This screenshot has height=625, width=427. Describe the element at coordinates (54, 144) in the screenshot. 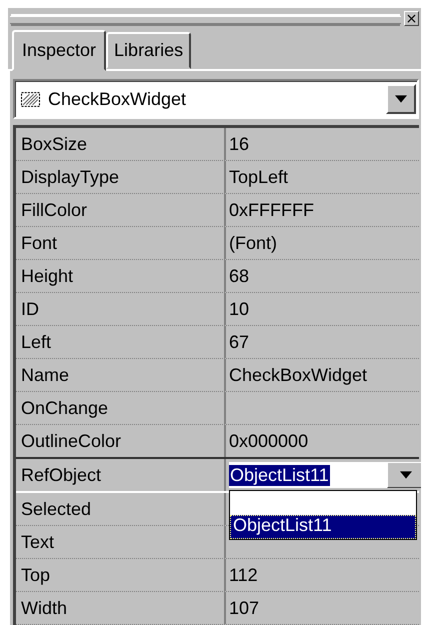

I see `property-name: BoxSize` at that location.